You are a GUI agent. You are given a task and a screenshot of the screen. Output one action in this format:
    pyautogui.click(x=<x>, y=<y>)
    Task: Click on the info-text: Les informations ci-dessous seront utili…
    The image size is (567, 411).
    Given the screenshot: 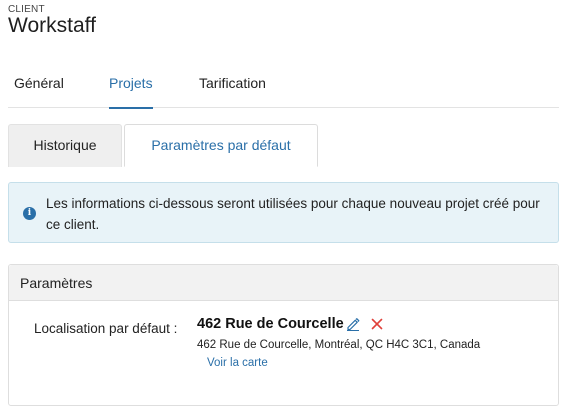 What is the action you would take?
    pyautogui.click(x=293, y=214)
    